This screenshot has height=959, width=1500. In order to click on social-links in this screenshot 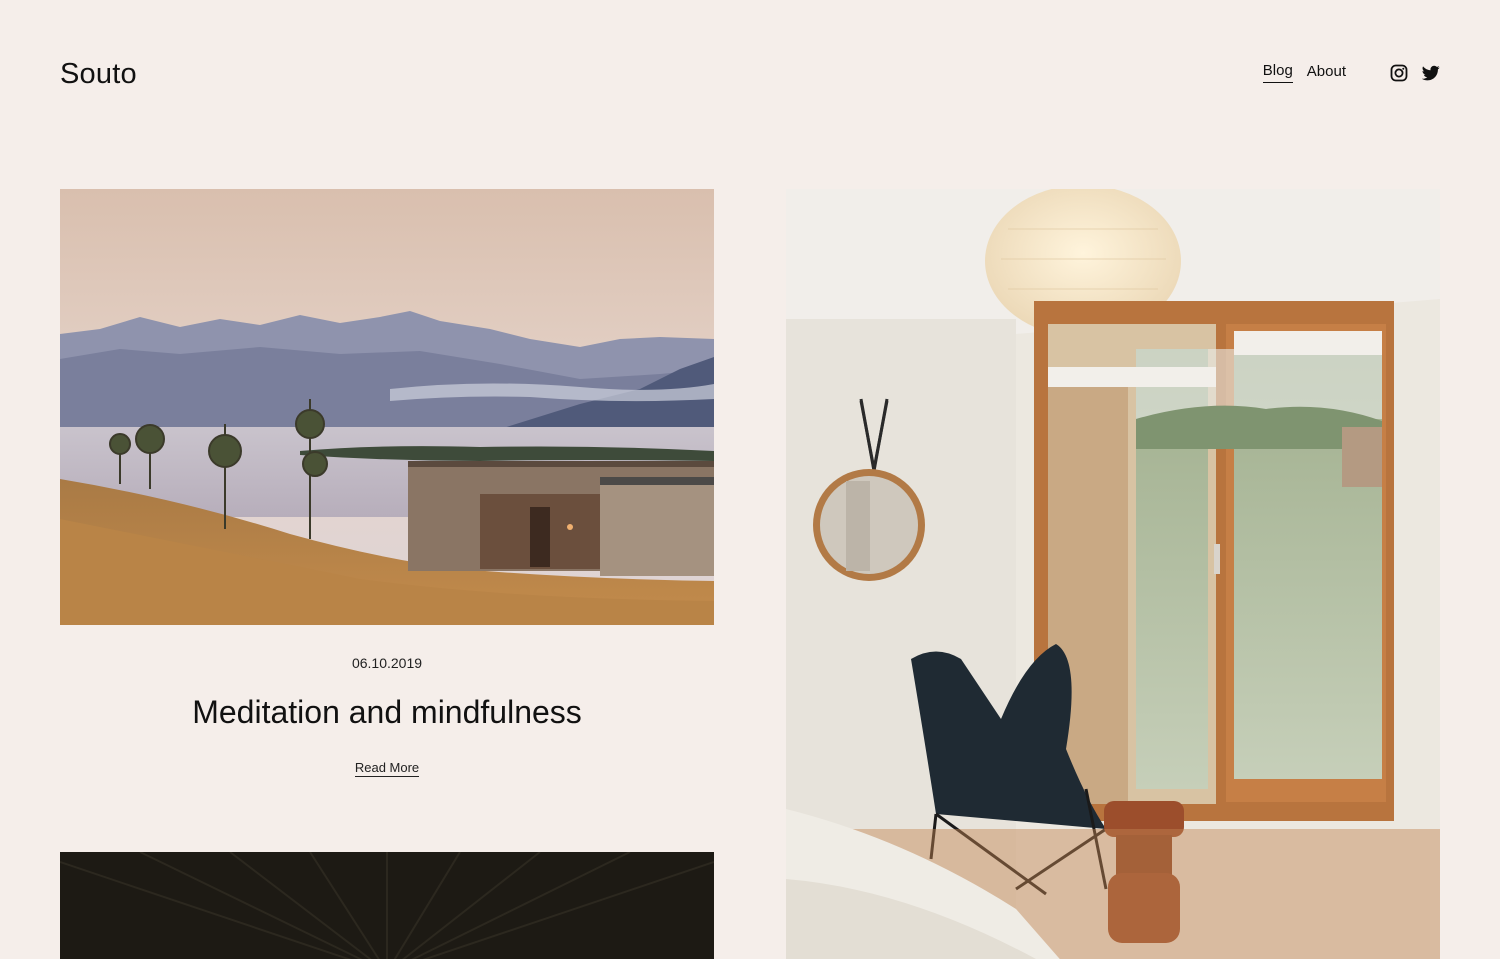, I will do `click(1408, 73)`.